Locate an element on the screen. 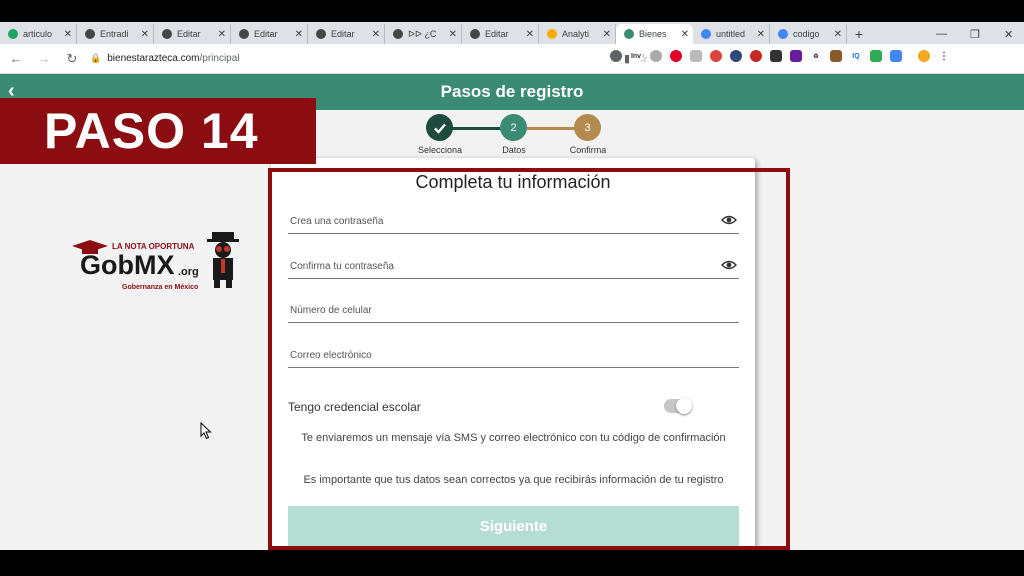 This screenshot has height=576, width=1024. step-1-label: Selecciona is located at coordinates (440, 150).